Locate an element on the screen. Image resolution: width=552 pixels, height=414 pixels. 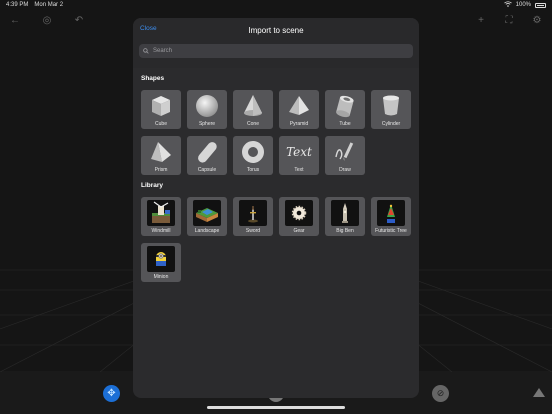
big-ben-icon is located at coordinates (345, 212).